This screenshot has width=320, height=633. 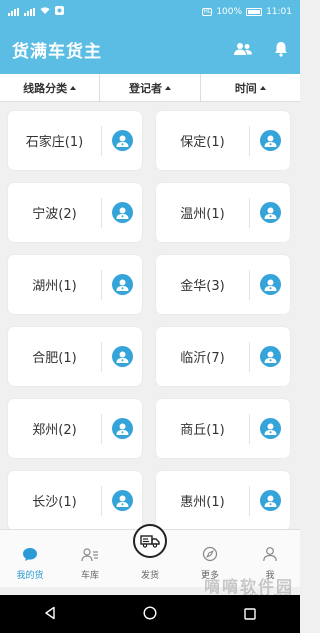 I want to click on tab-my-cargo: 我的货, so click(x=30, y=558).